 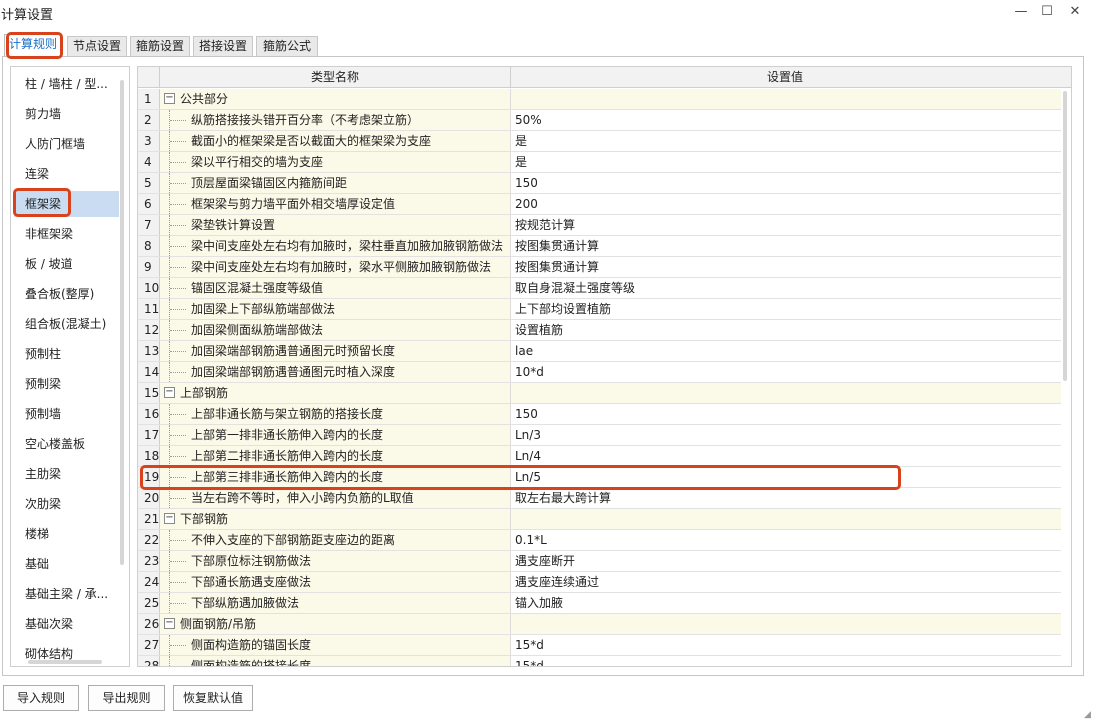 What do you see at coordinates (786, 330) in the screenshot?
I see `setting-value-cell: 设置植筋` at bounding box center [786, 330].